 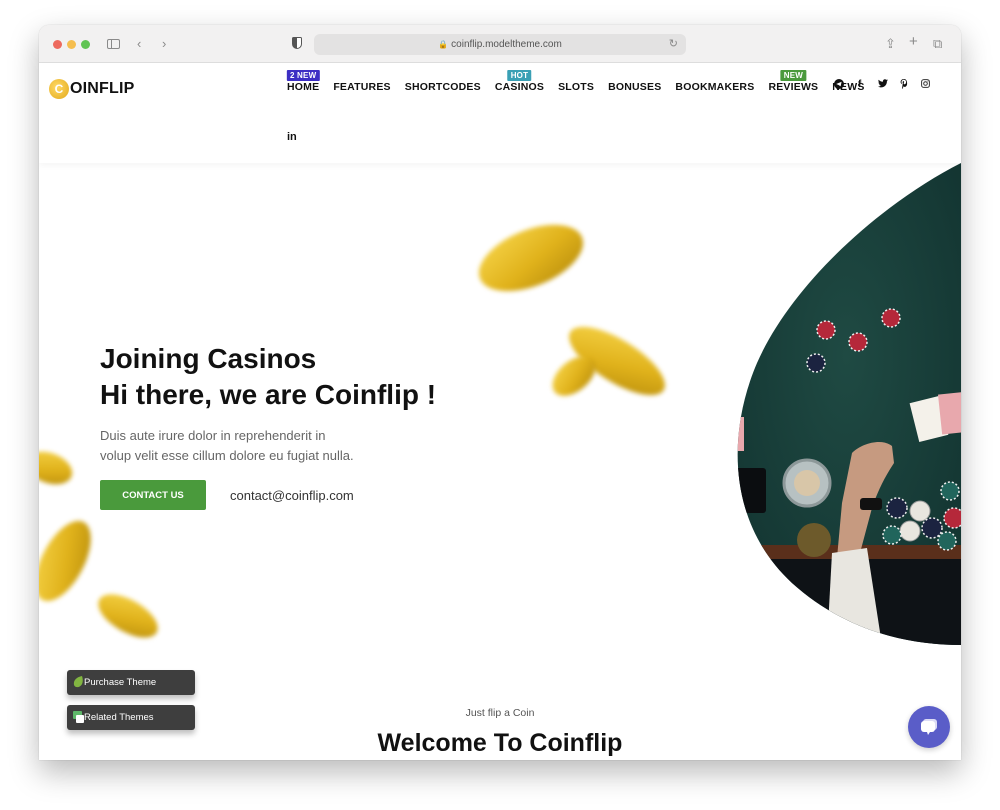 What do you see at coordinates (500, 743) in the screenshot?
I see `welcome-title: Welcome To Coinflip` at bounding box center [500, 743].